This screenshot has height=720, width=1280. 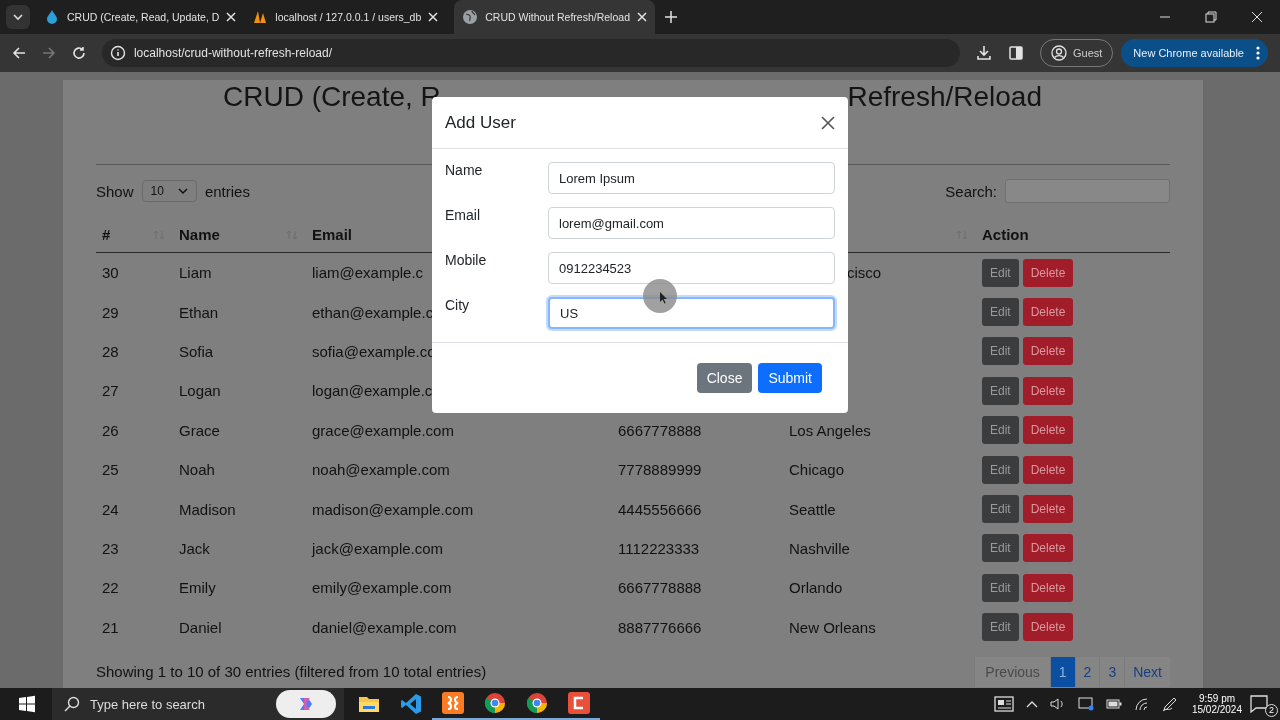 I want to click on pagination-link: Next, so click(x=1147, y=671).